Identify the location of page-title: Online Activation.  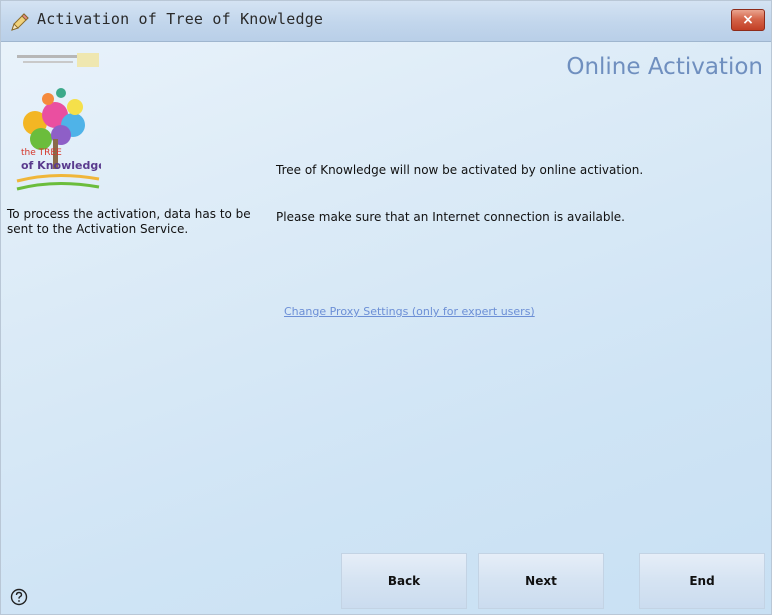
(664, 67).